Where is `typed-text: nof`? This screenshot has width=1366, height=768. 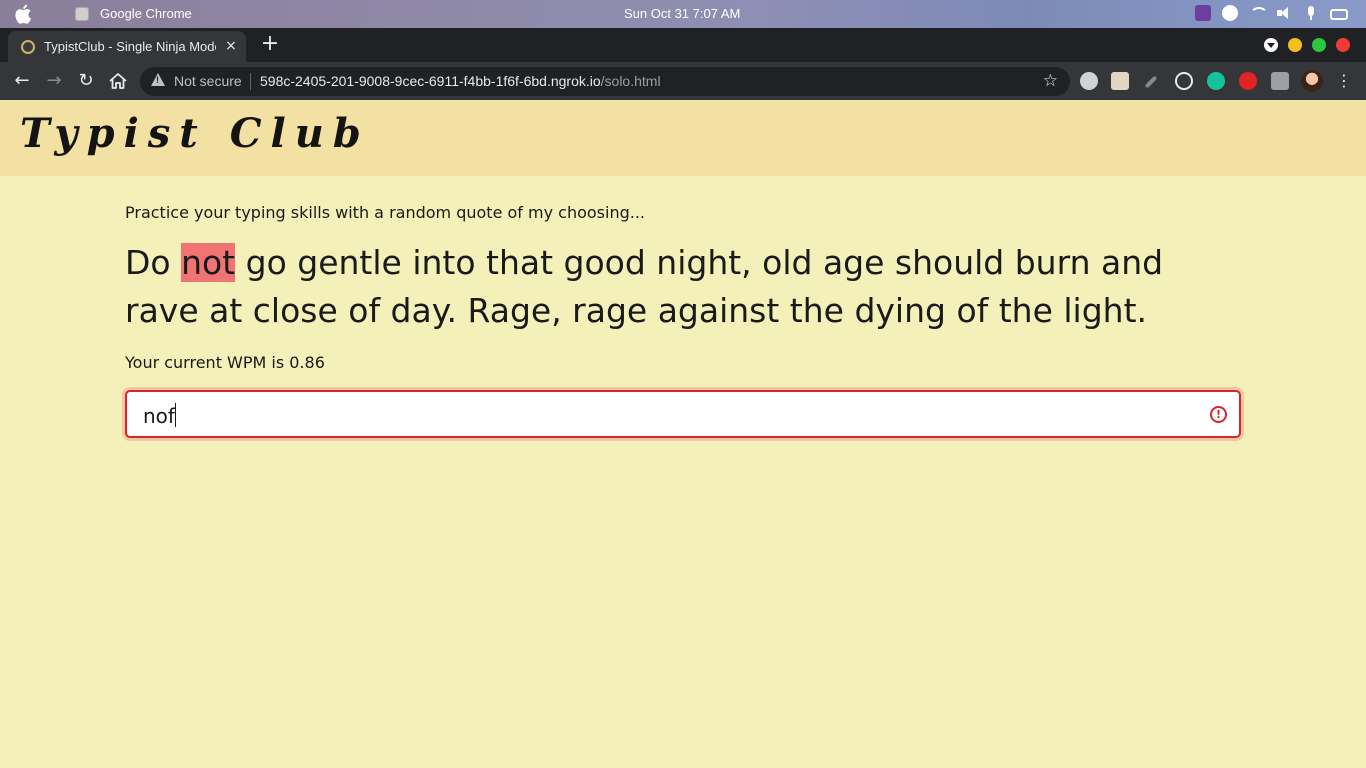
typed-text: nof is located at coordinates (159, 416).